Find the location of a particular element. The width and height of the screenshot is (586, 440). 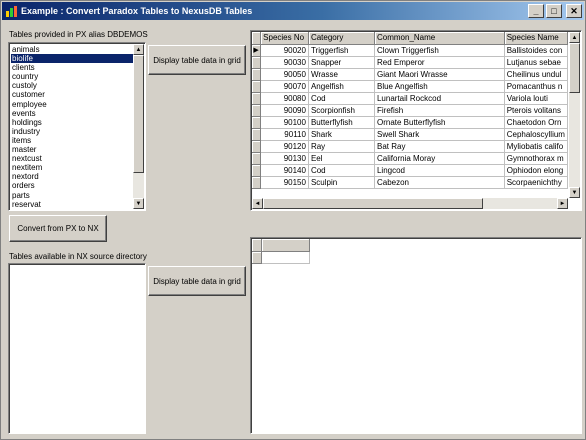

list-item: custoly is located at coordinates (72, 85).